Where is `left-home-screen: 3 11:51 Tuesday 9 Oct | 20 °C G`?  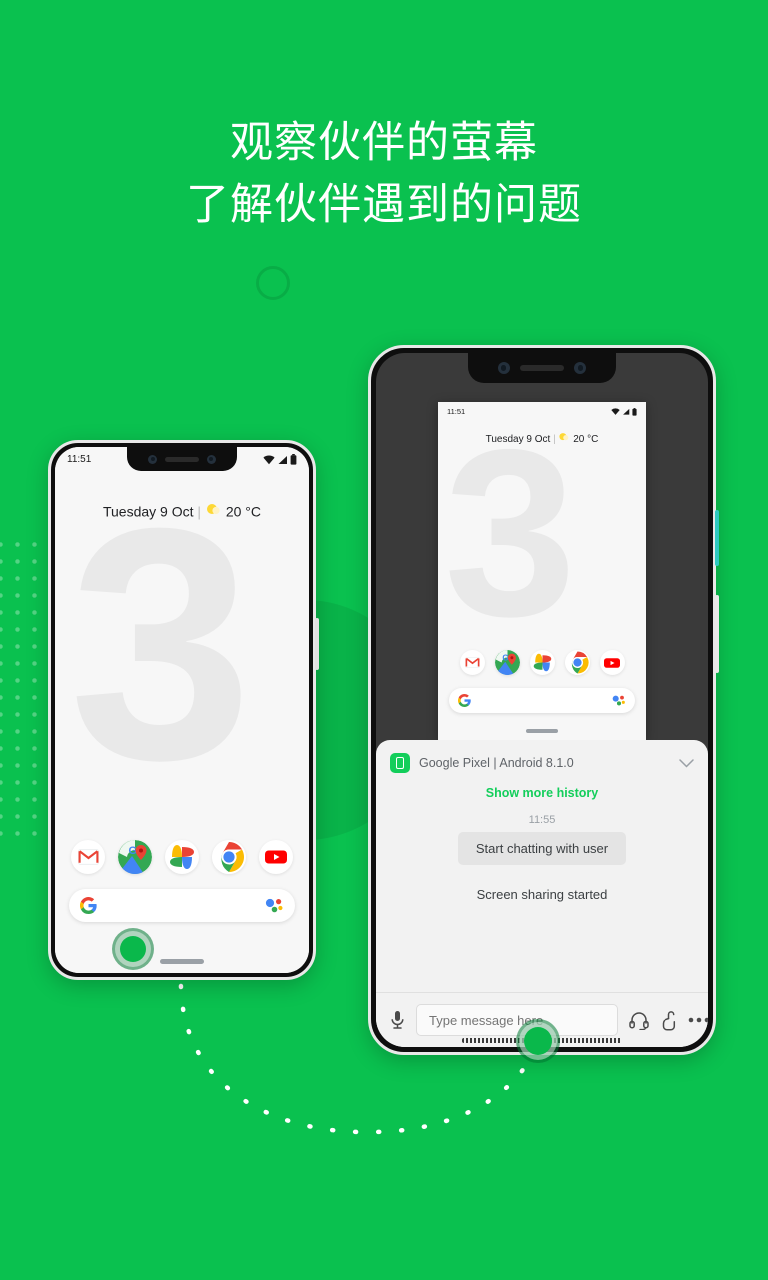
left-home-screen: 3 11:51 Tuesday 9 Oct | 20 °C G is located at coordinates (182, 710).